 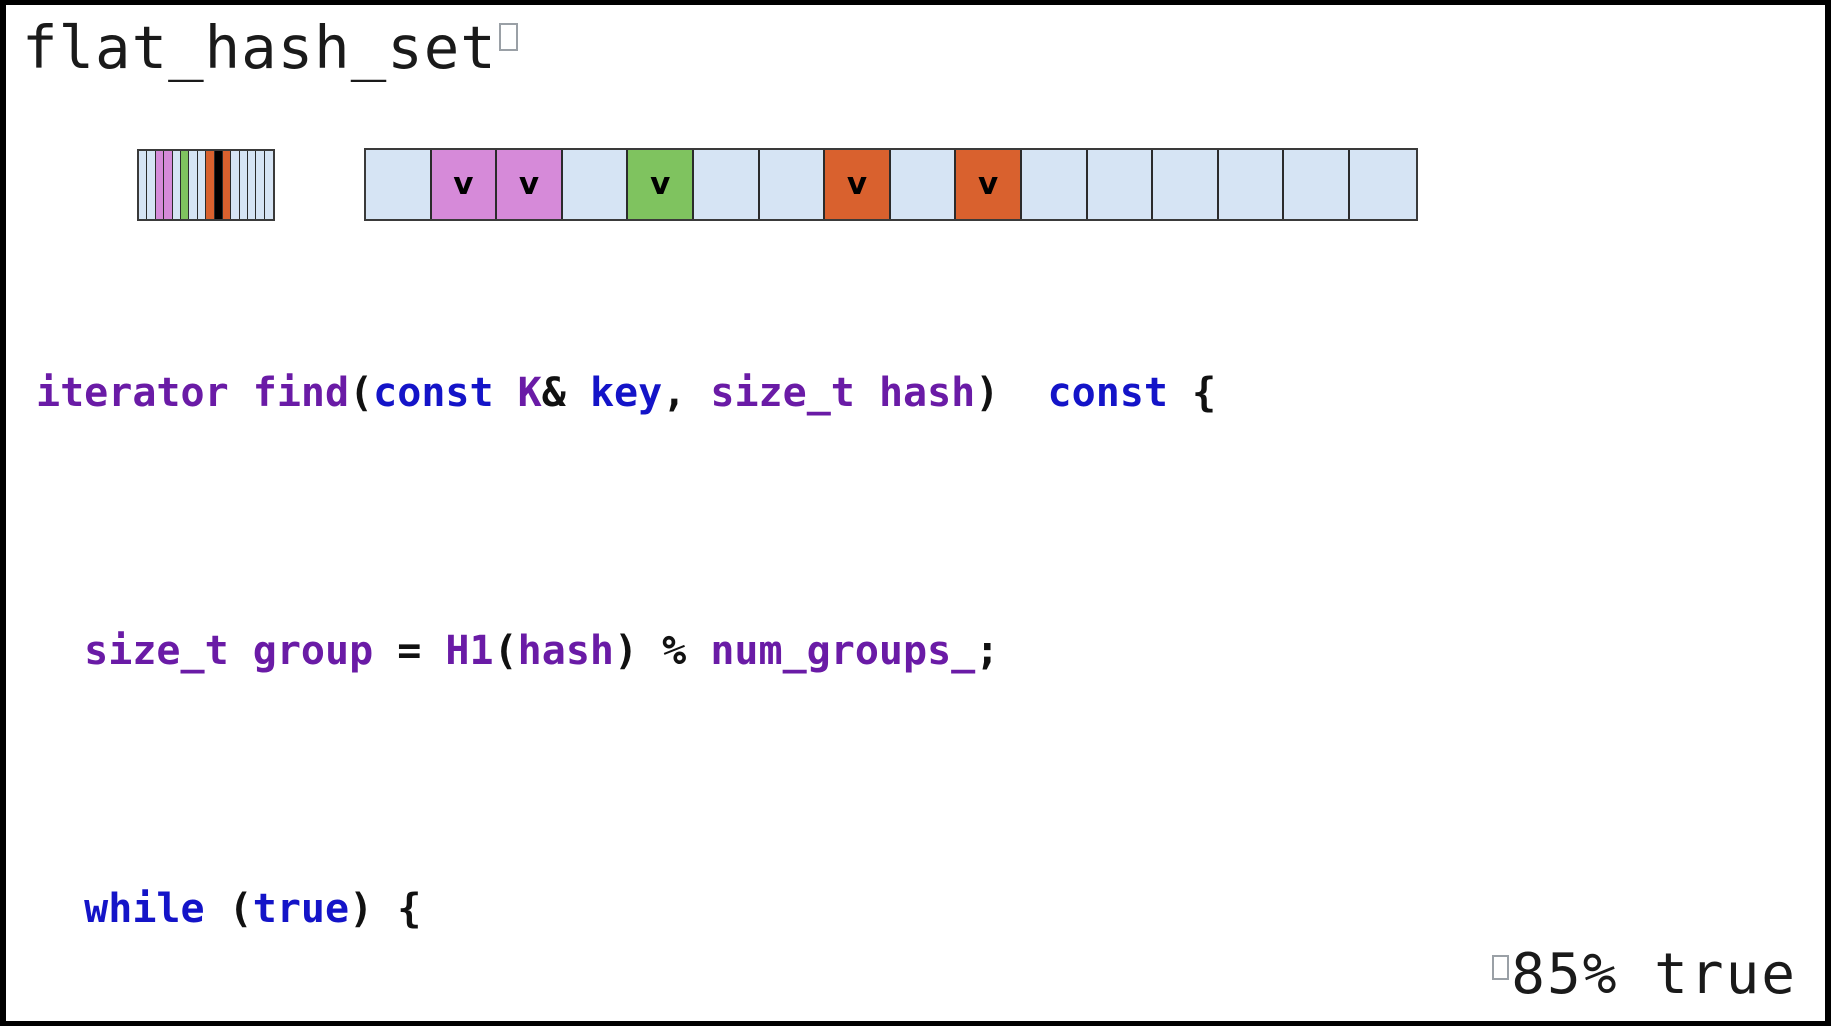 I want to click on code-token: num_groups_, so click(x=843, y=651).